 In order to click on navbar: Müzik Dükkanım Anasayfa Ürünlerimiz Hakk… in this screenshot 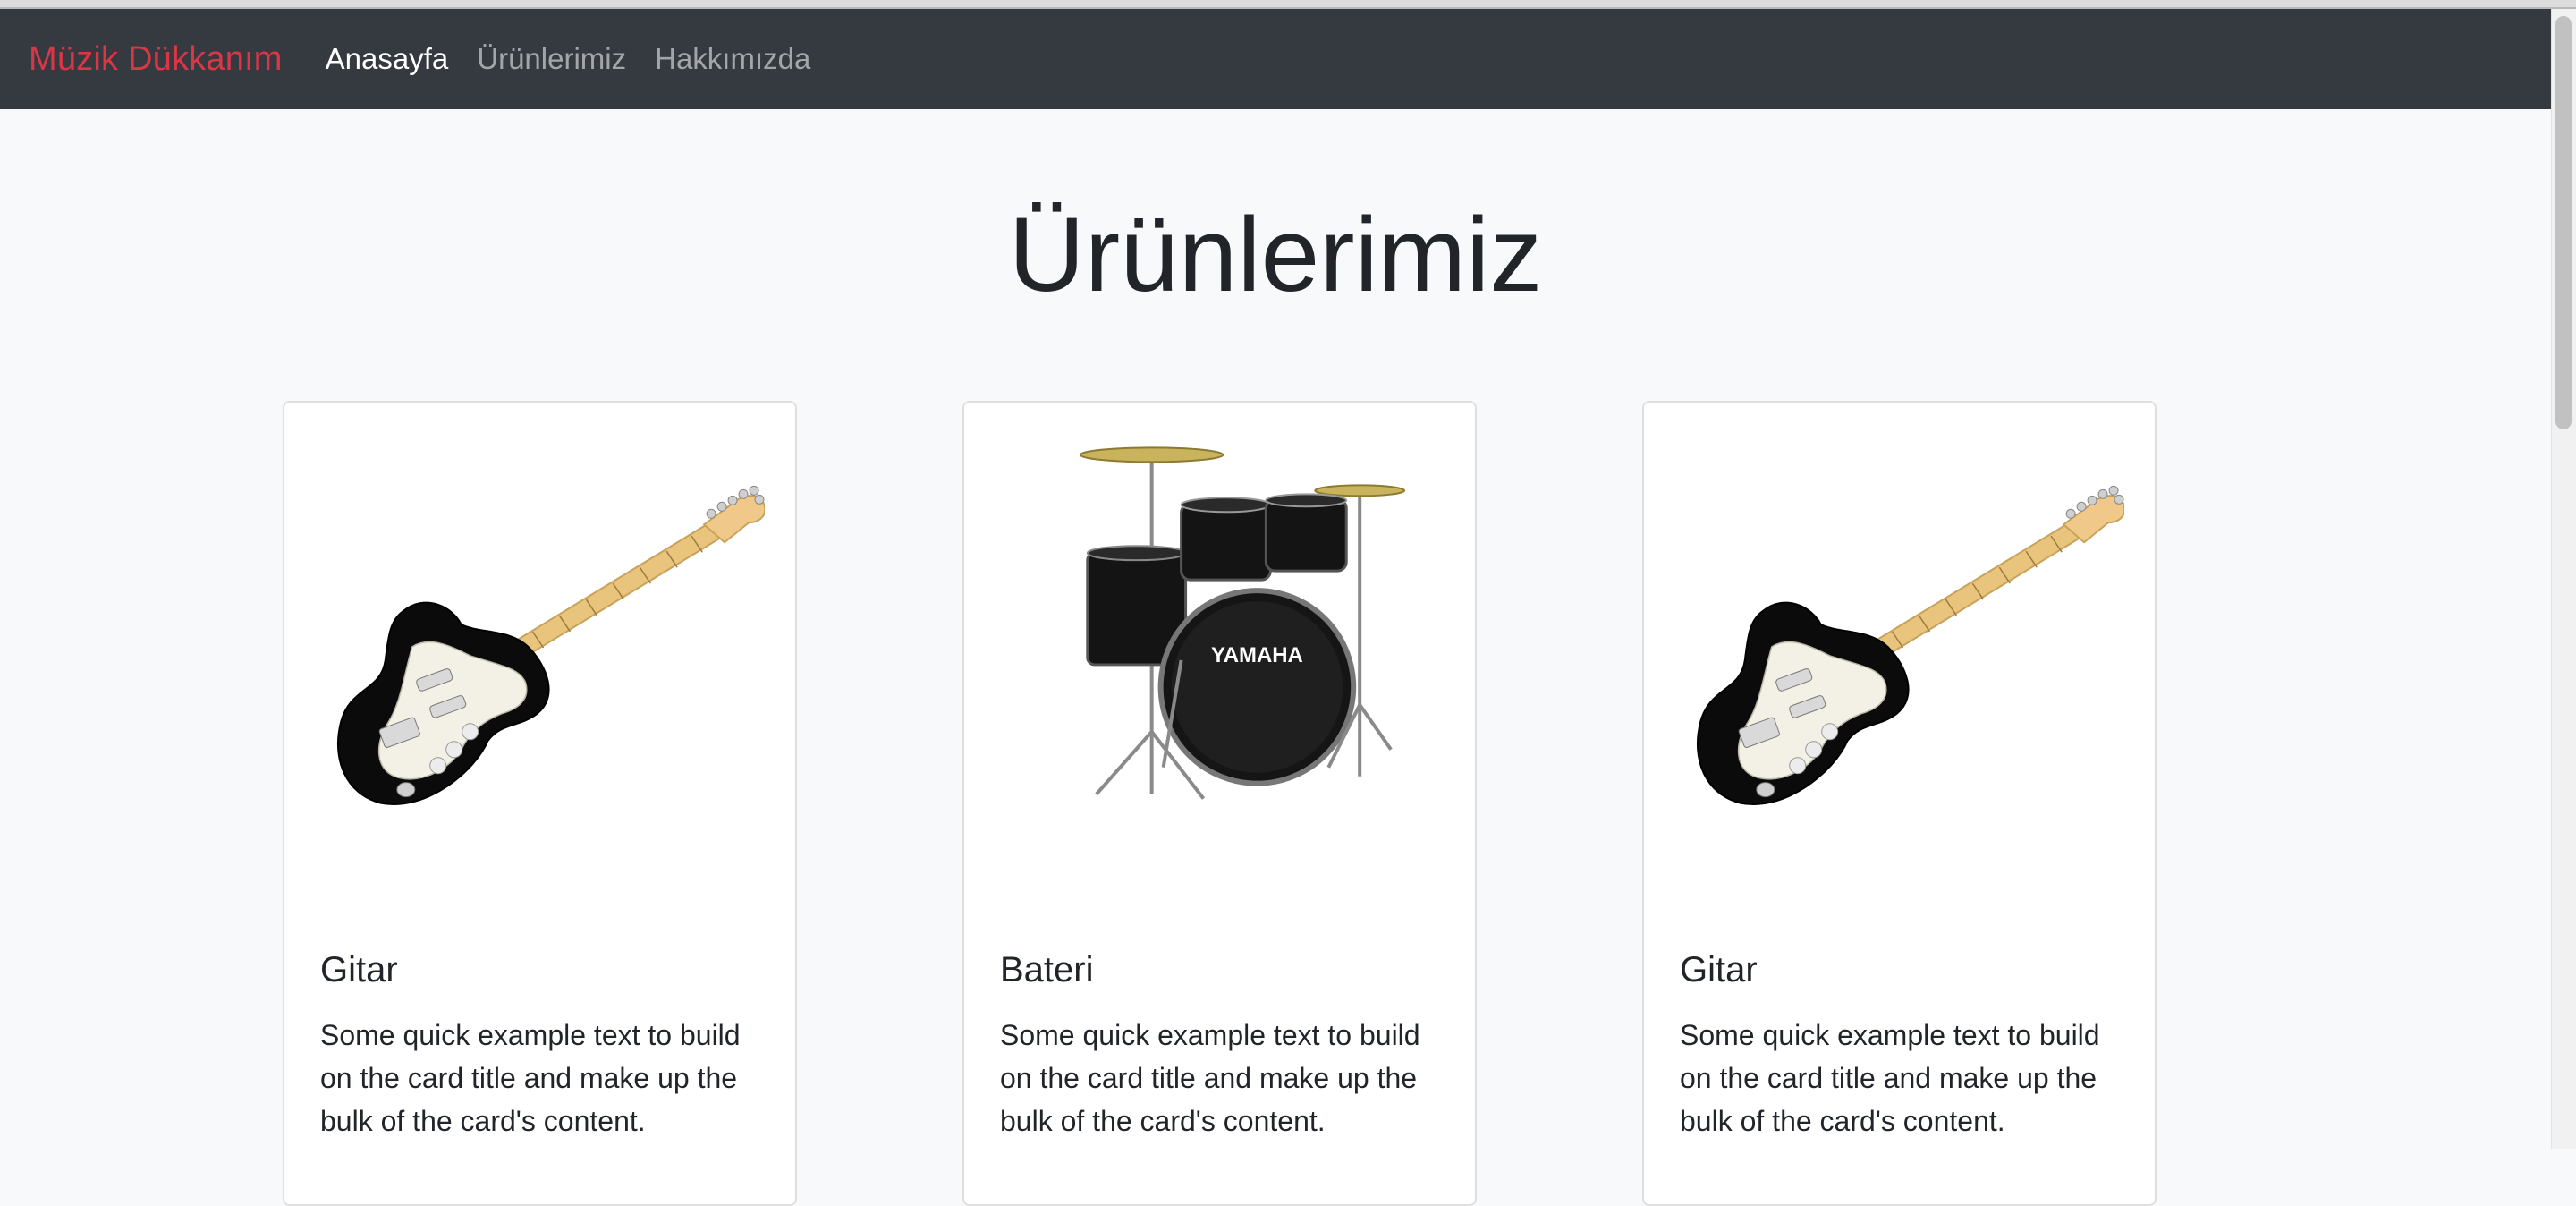, I will do `click(1275, 59)`.